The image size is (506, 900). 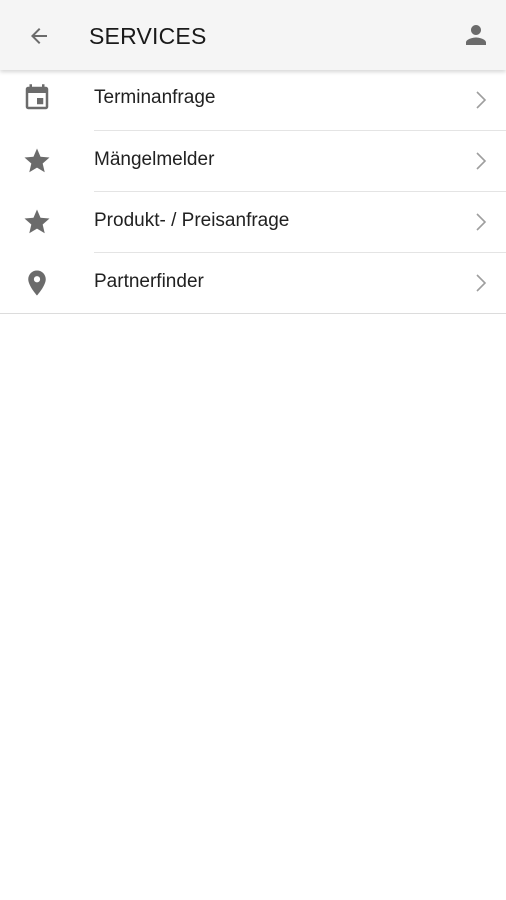 I want to click on profile-button, so click(x=476, y=35).